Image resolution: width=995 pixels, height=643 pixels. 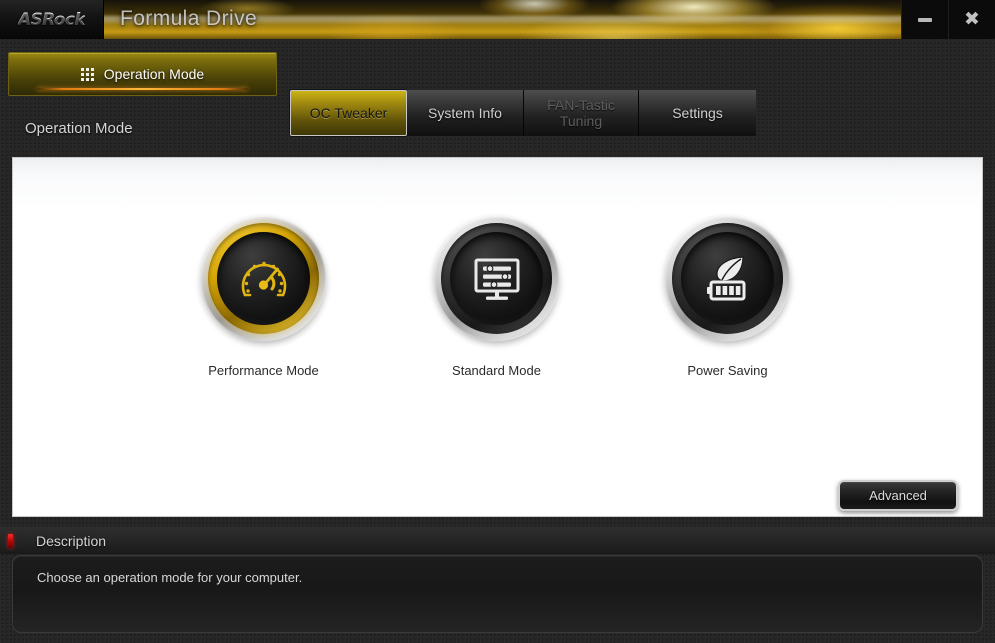 I want to click on mode-performance-face, so click(x=263, y=278).